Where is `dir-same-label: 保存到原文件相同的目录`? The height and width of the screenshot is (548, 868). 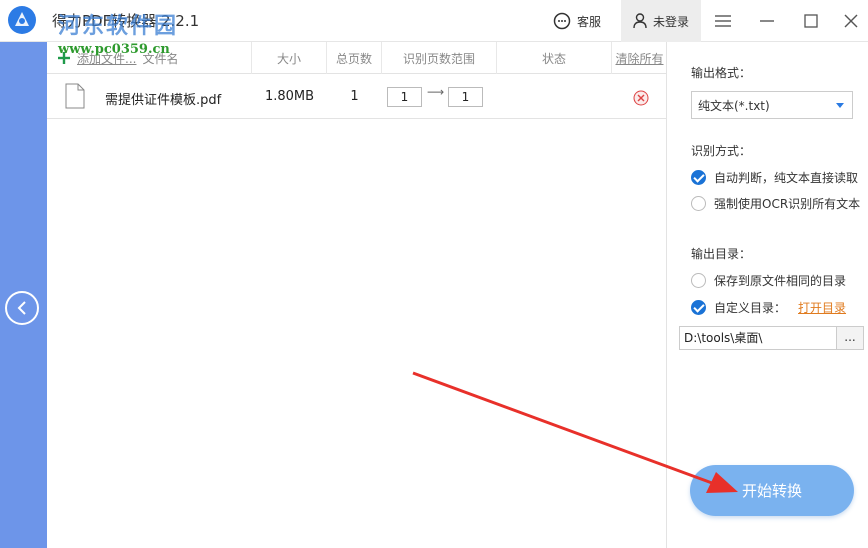
dir-same-label: 保存到原文件相同的目录 is located at coordinates (780, 281).